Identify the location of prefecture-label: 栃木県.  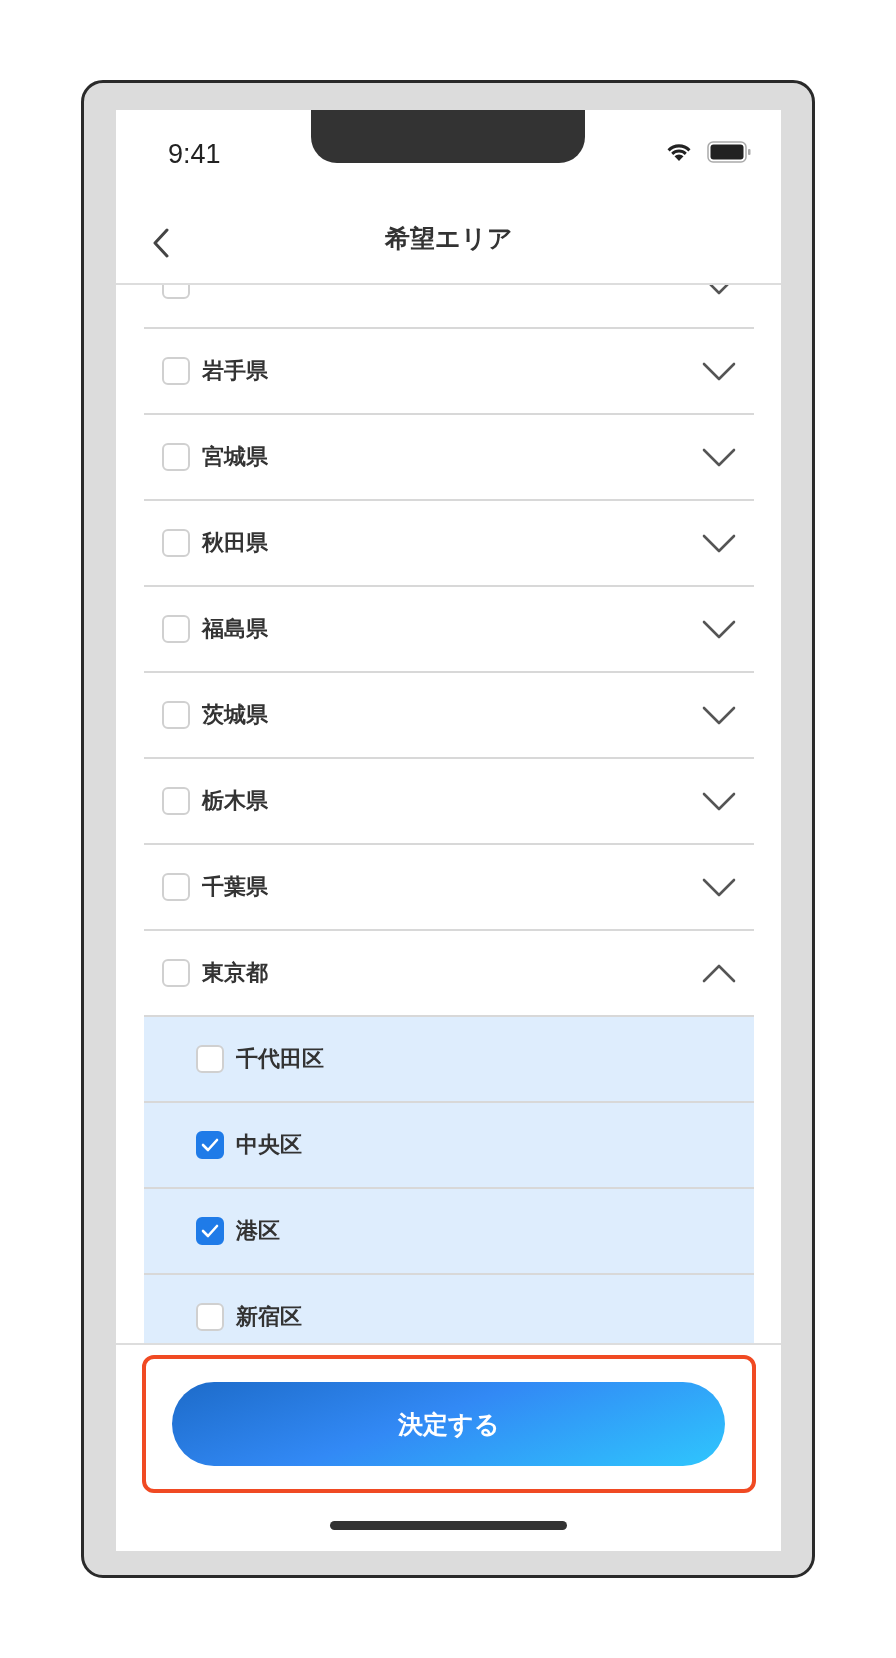
(235, 801).